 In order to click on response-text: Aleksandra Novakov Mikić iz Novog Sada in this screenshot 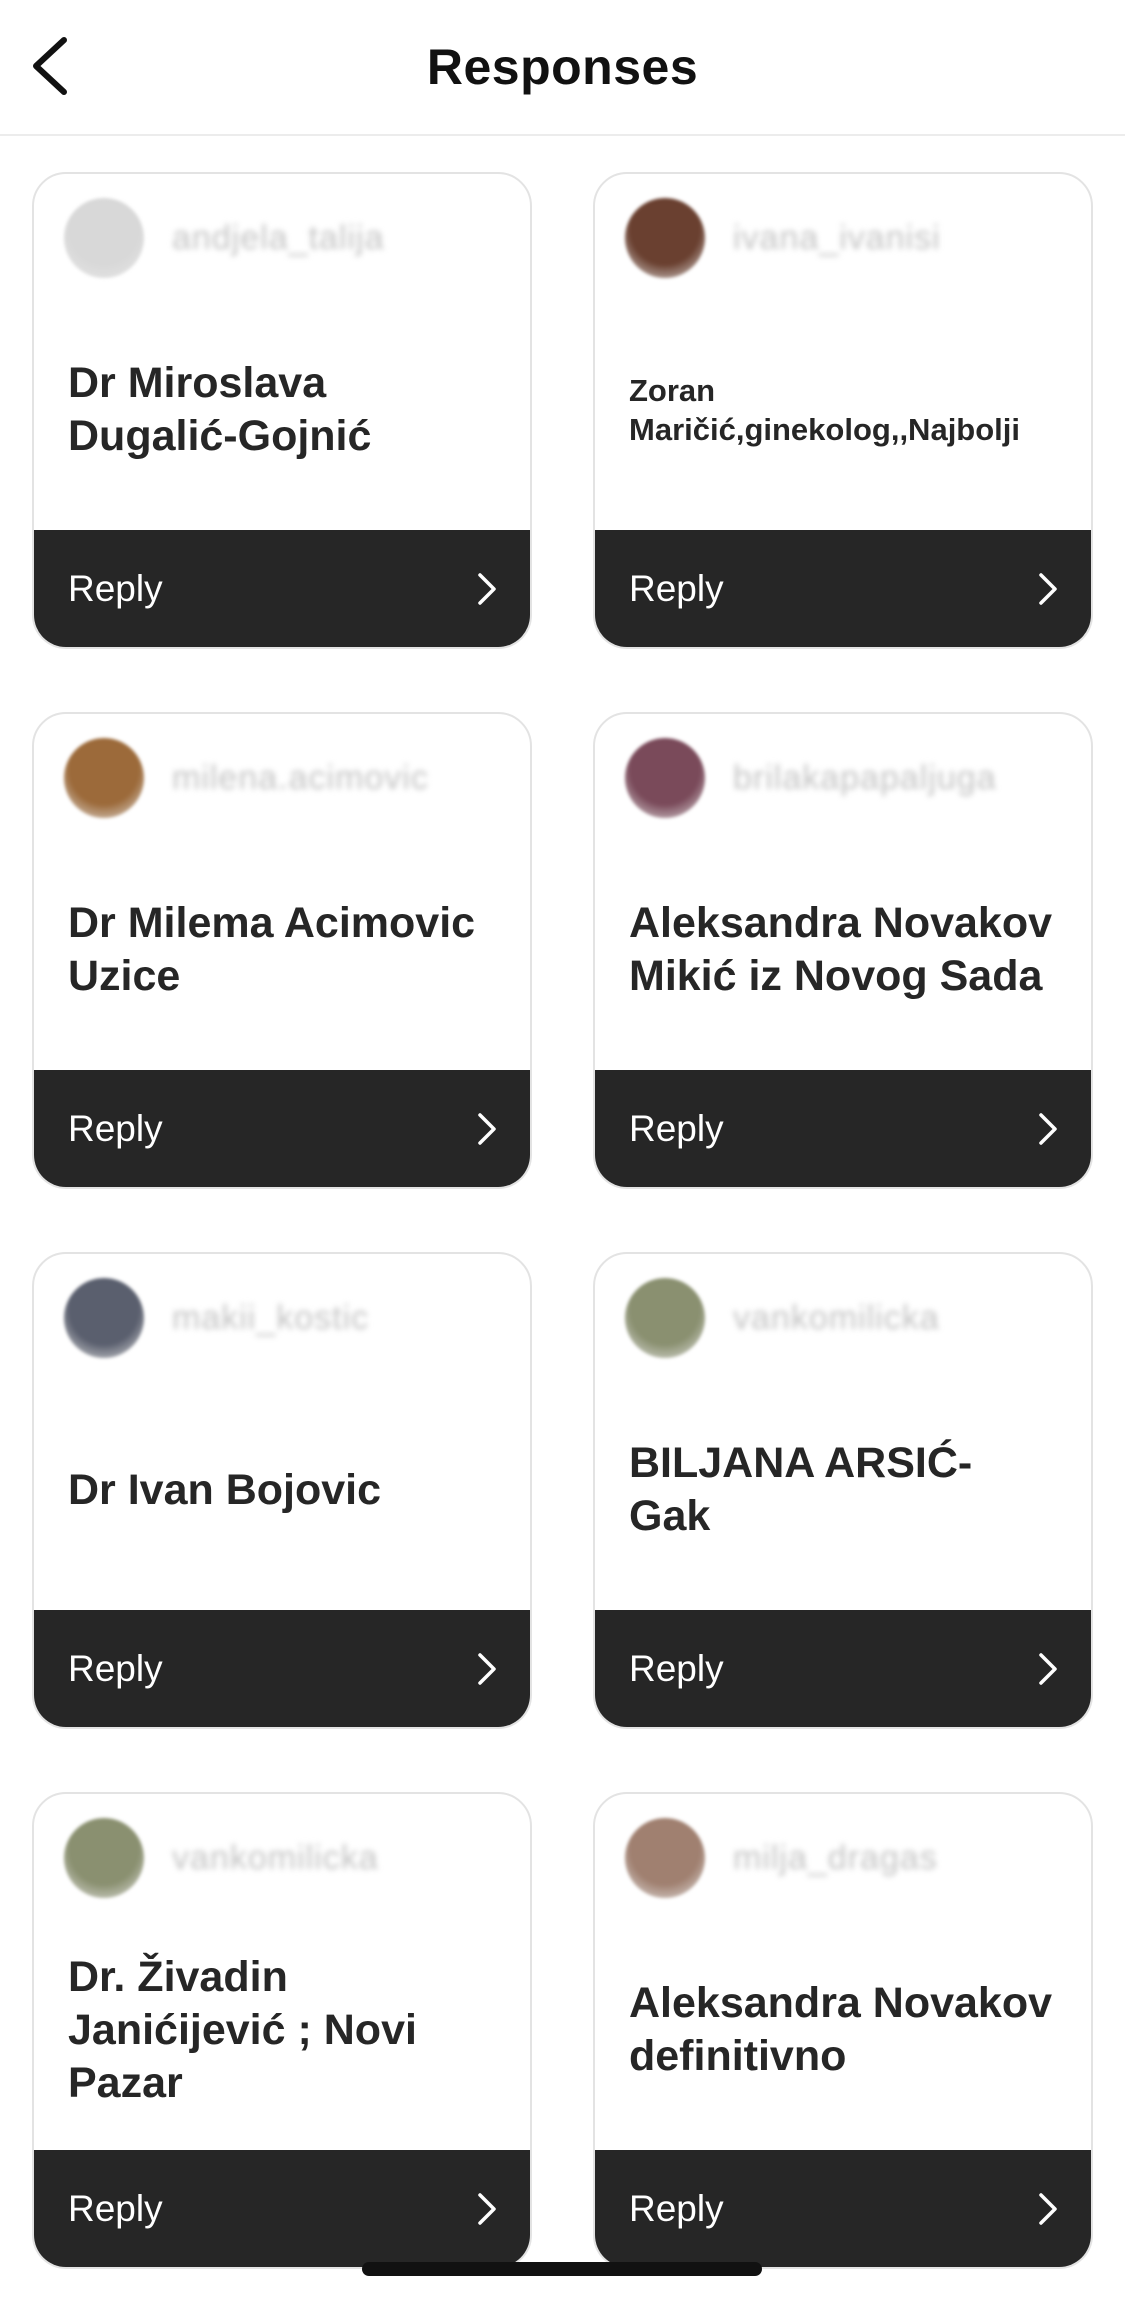, I will do `click(846, 950)`.